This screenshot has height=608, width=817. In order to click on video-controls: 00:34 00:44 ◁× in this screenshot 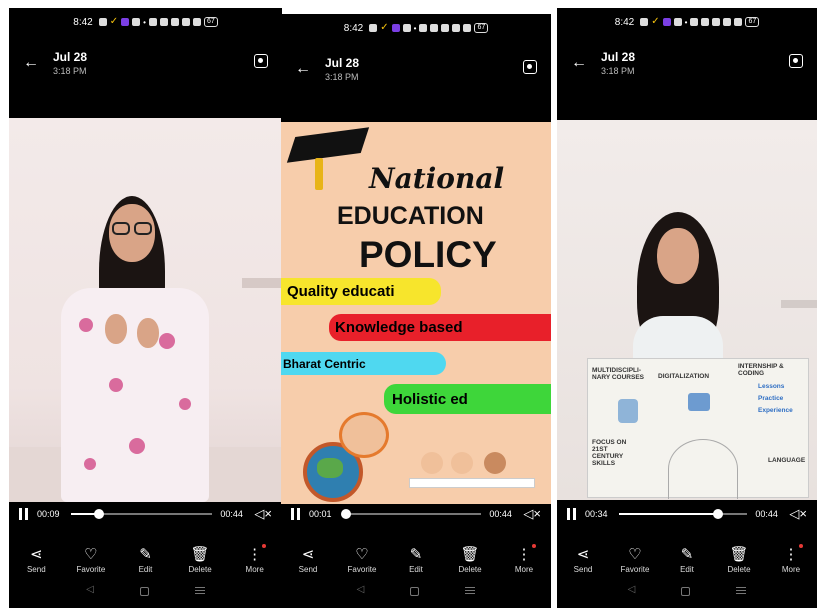, I will do `click(687, 514)`.